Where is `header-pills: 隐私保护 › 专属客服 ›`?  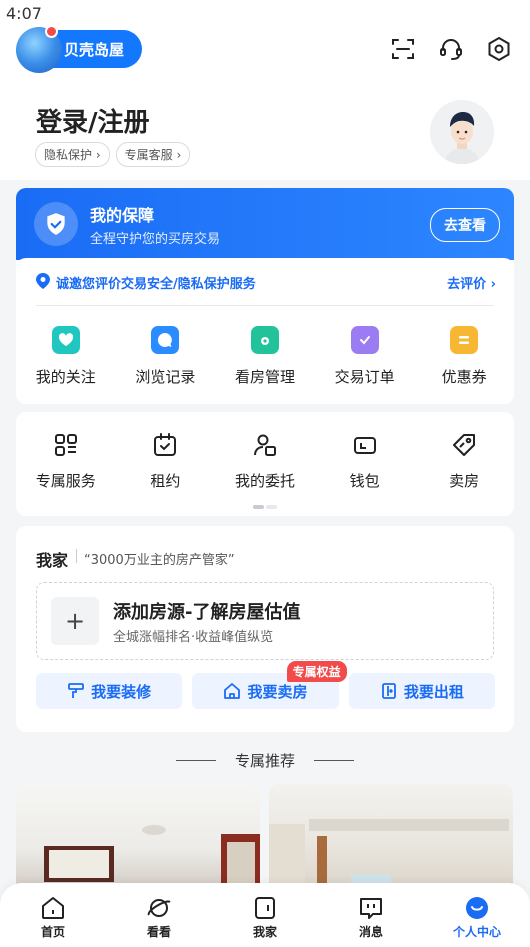
header-pills: 隐私保护 › 专属客服 › is located at coordinates (113, 154).